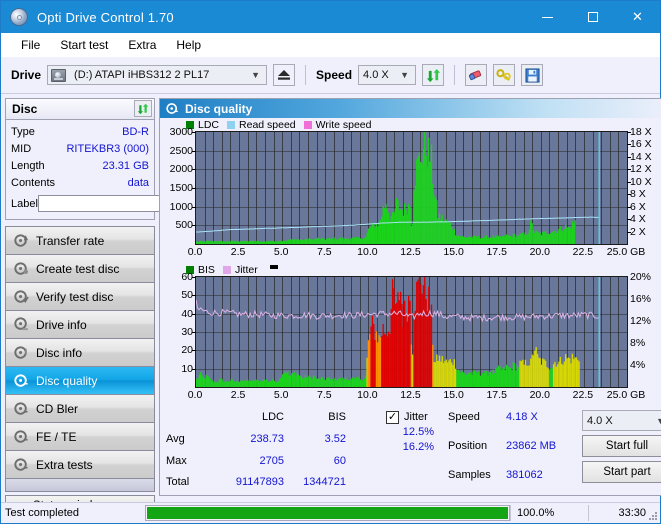  What do you see at coordinates (142, 45) in the screenshot?
I see `menu-item-extra: Extra` at bounding box center [142, 45].